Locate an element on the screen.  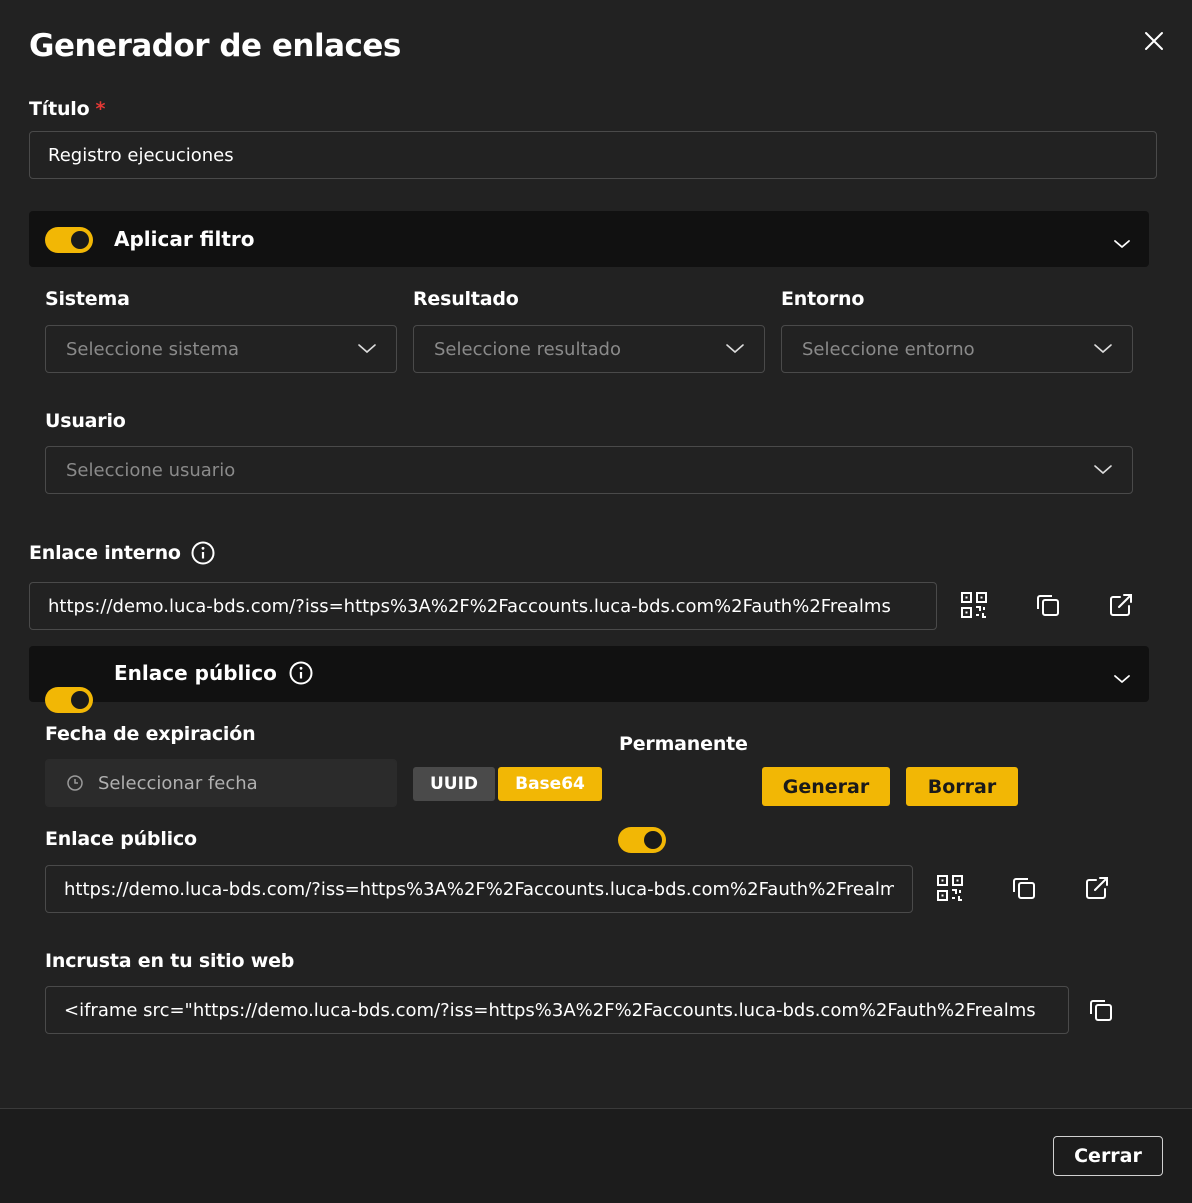
entorno-placeholder: Seleccione entorno is located at coordinates (888, 349).